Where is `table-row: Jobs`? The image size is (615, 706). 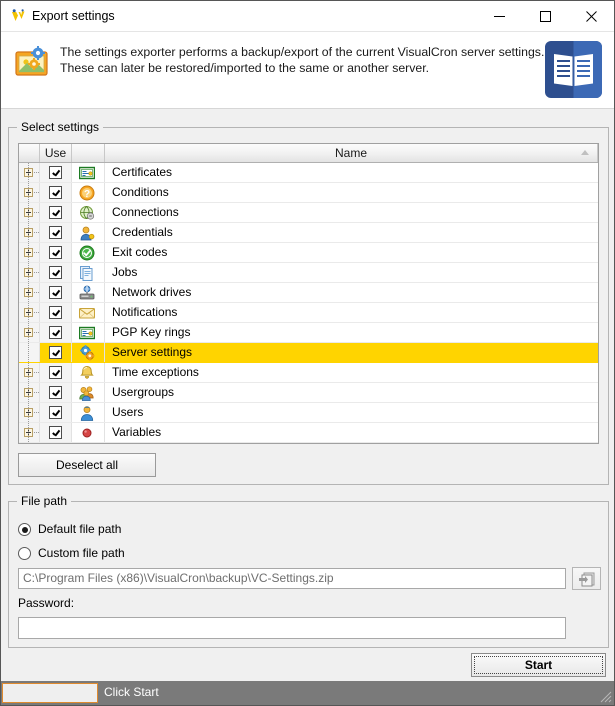 table-row: Jobs is located at coordinates (308, 273).